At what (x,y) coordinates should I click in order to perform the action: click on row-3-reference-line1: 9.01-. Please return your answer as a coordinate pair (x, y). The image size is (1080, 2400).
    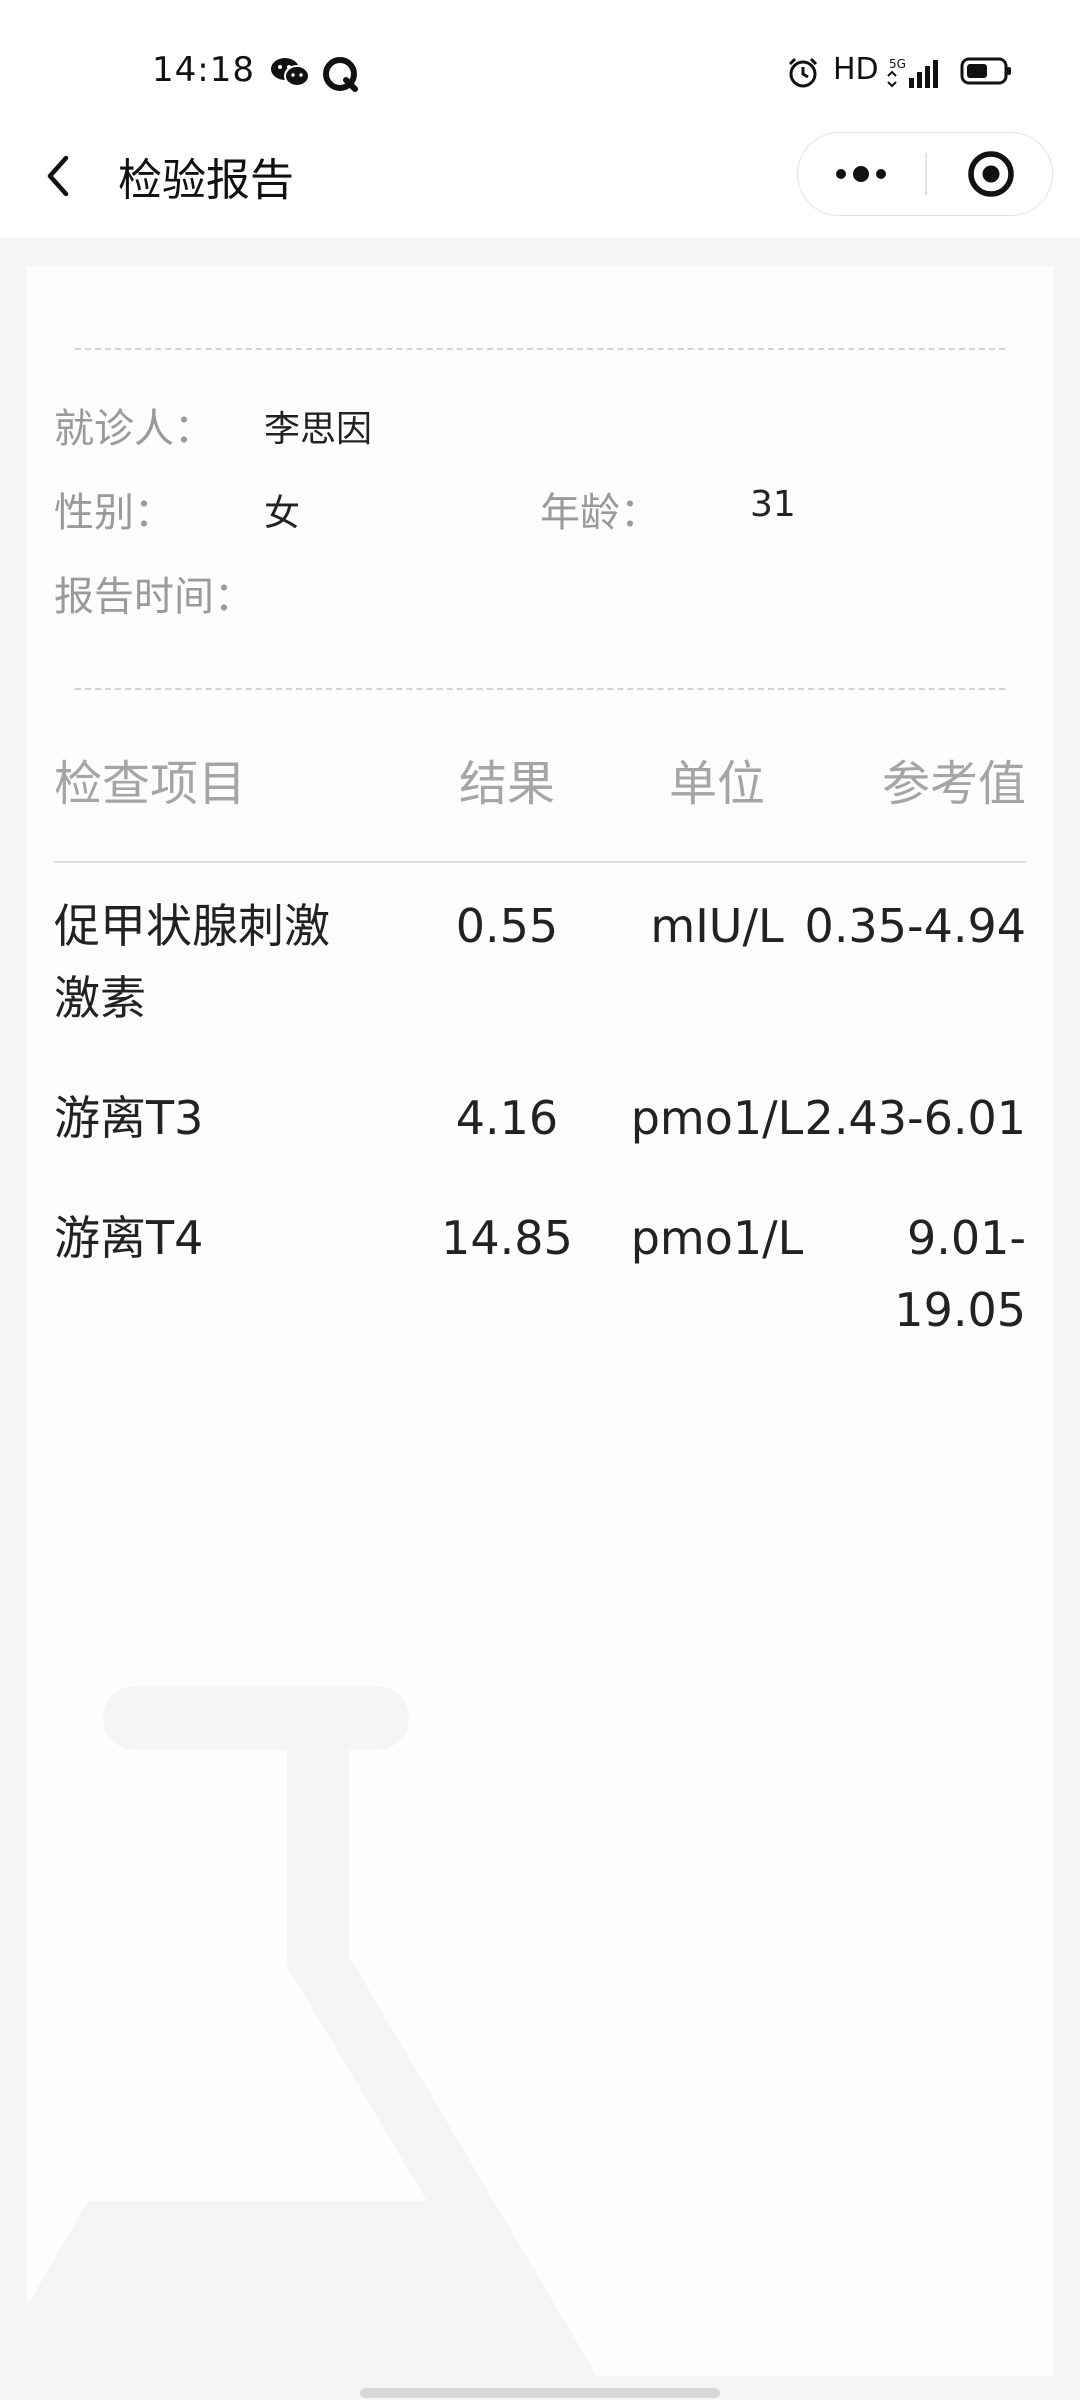
    Looking at the image, I should click on (966, 1238).